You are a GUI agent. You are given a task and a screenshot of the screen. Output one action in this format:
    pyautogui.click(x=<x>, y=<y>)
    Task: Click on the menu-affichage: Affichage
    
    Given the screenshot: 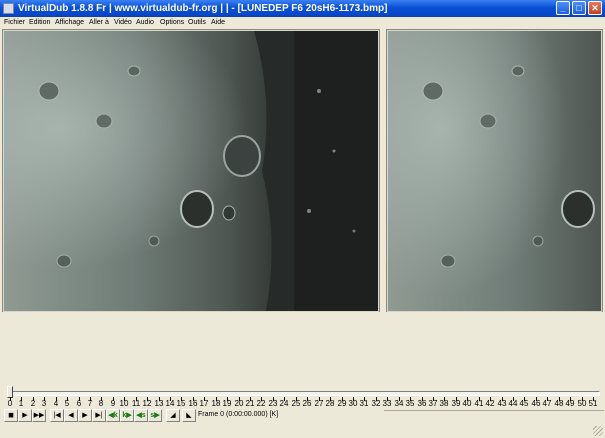 What is the action you would take?
    pyautogui.click(x=69, y=23)
    